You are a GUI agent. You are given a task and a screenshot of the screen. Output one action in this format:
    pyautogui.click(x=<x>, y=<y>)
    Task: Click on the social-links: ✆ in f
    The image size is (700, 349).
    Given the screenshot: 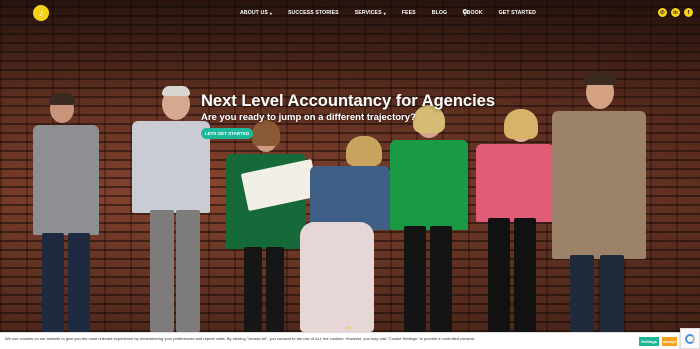 What is the action you would take?
    pyautogui.click(x=675, y=12)
    